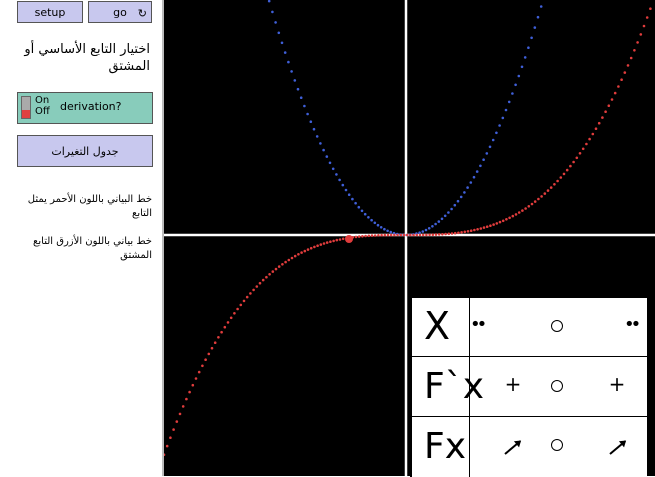 The width and height of the screenshot is (655, 477). Describe the element at coordinates (142, 13) in the screenshot. I see `refresh-icon: ↻` at that location.